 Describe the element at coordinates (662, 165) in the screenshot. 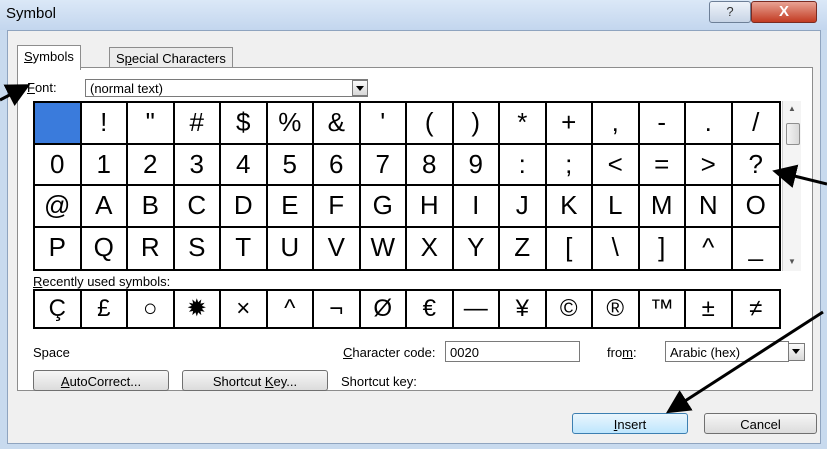

I see `symbol-cell: =` at that location.